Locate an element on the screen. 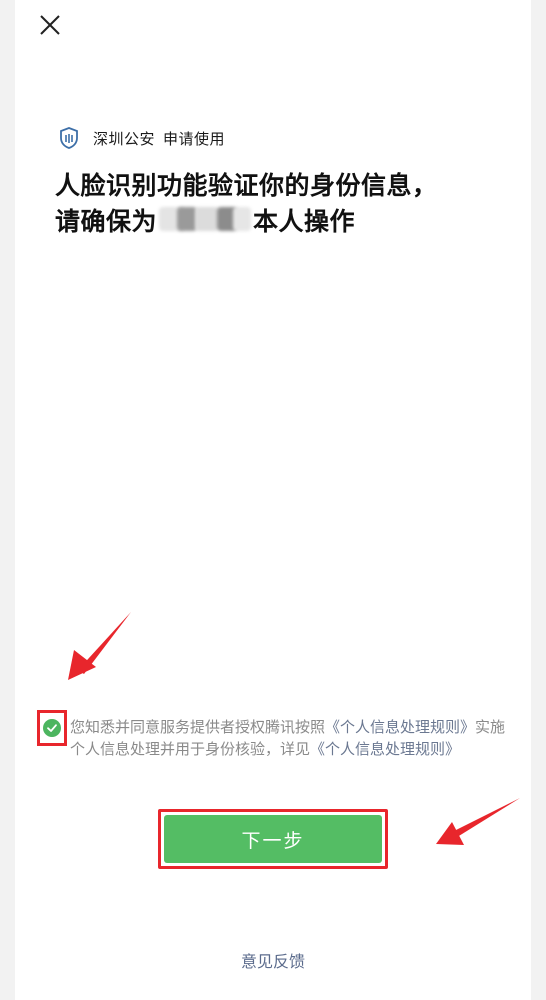  page-title: 人脸识别功能验证你的身份信息， 请确保为 本人操作 is located at coordinates (275, 204).